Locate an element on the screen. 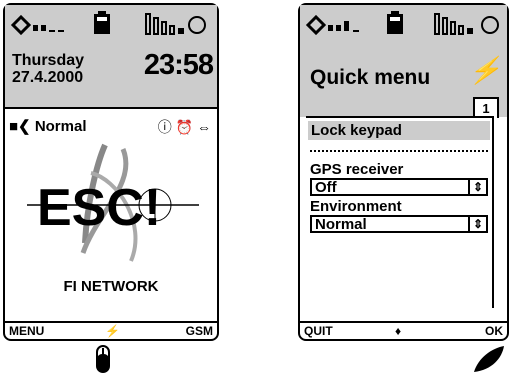  environment-value: Normal is located at coordinates (341, 224).